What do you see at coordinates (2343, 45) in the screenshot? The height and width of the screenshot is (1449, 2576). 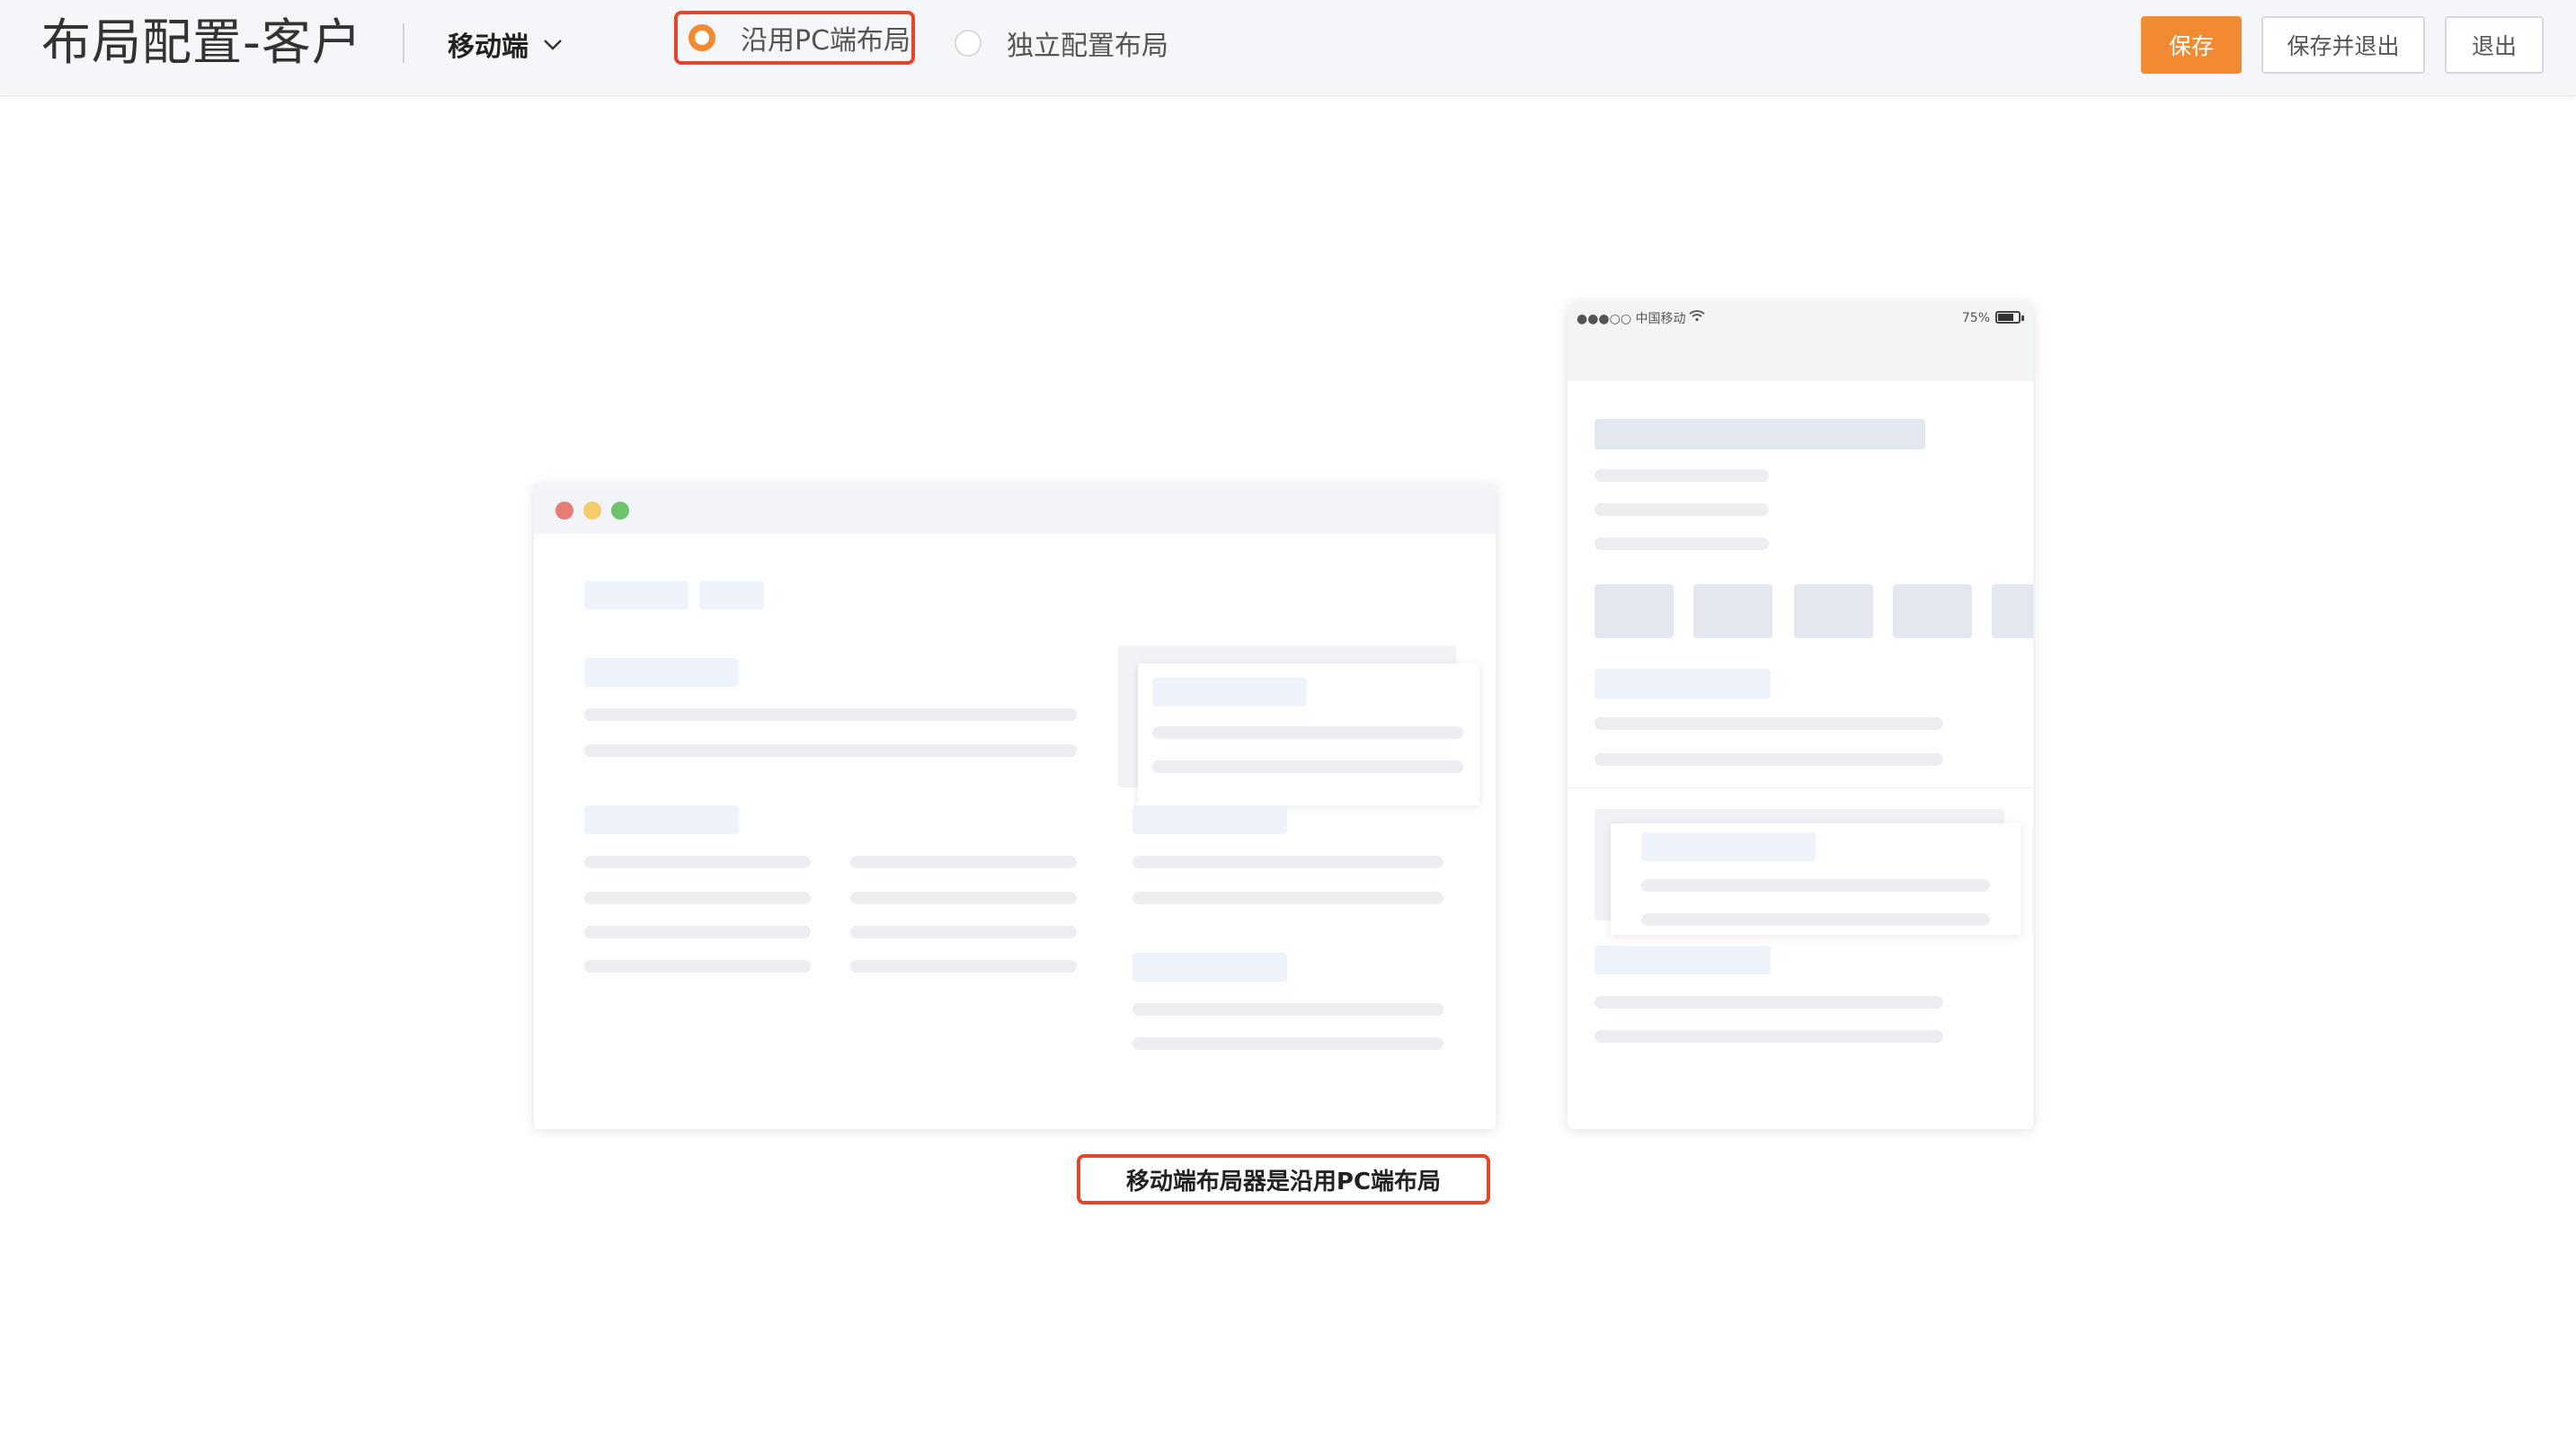 I see `save-and-exit-button: 保存并退出` at bounding box center [2343, 45].